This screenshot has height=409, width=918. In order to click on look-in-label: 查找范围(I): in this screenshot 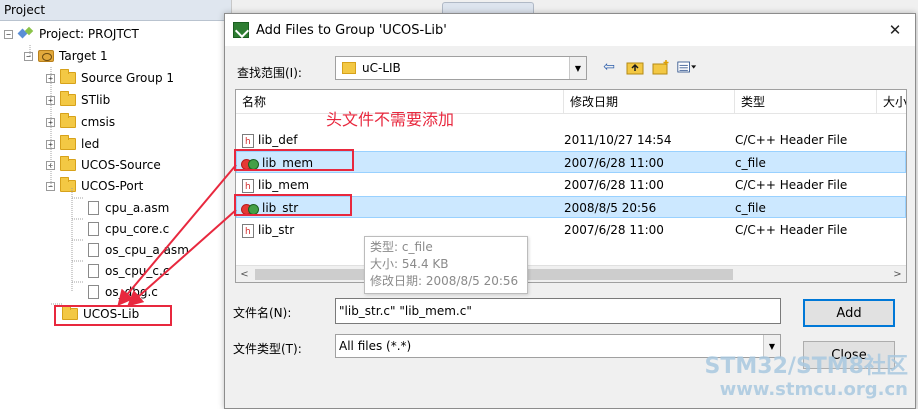, I will do `click(269, 73)`.